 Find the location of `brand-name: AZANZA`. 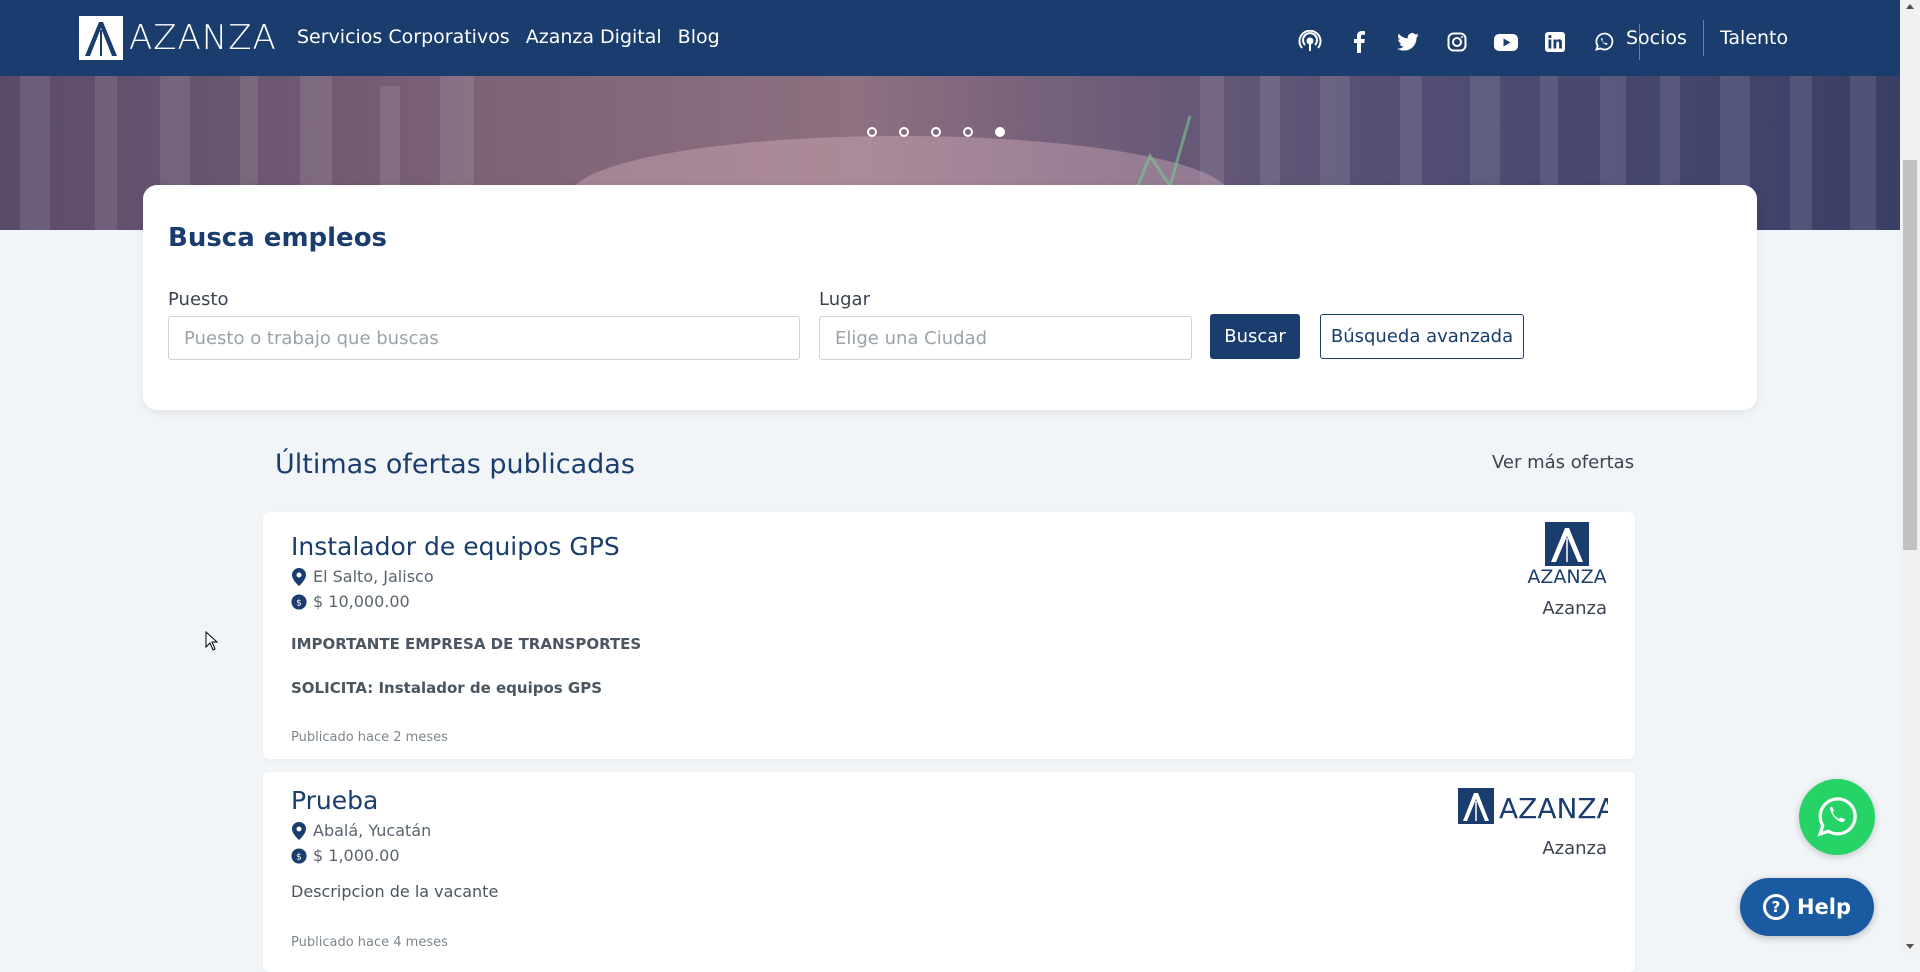

brand-name: AZANZA is located at coordinates (203, 38).